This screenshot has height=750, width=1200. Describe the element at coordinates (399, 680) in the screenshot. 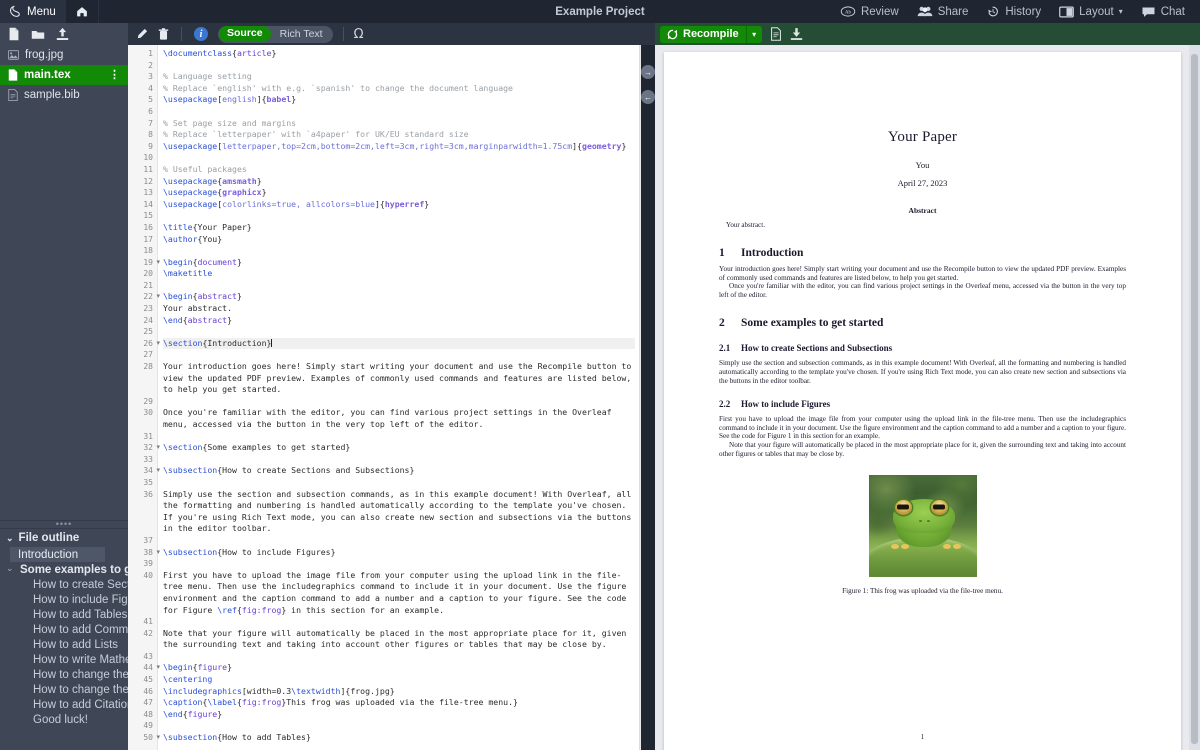

I see `code-line: \centering` at that location.